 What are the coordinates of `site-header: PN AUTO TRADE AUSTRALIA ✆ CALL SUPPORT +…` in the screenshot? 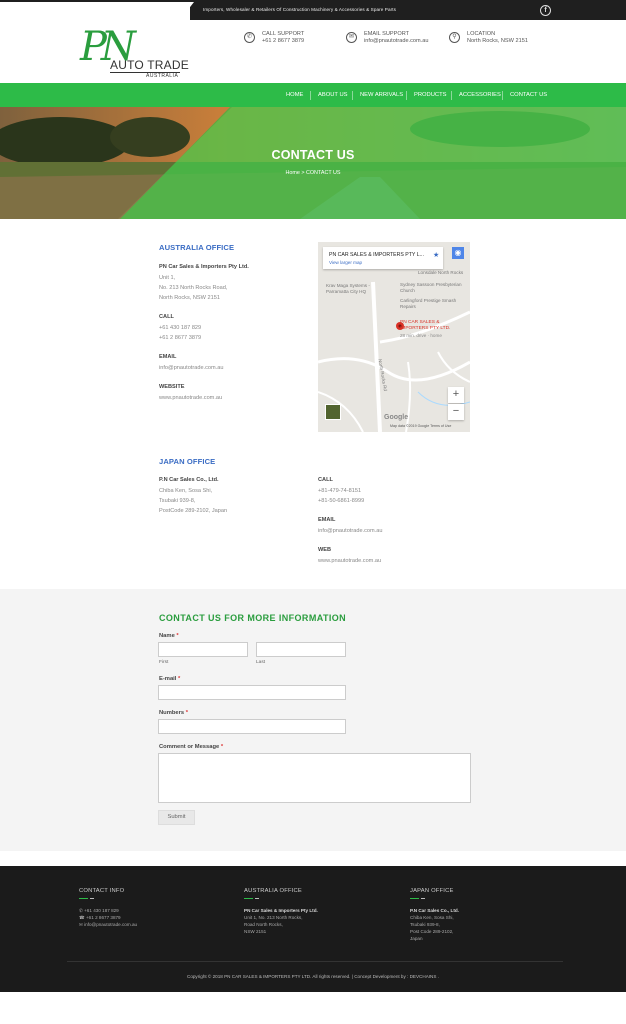 It's located at (313, 52).